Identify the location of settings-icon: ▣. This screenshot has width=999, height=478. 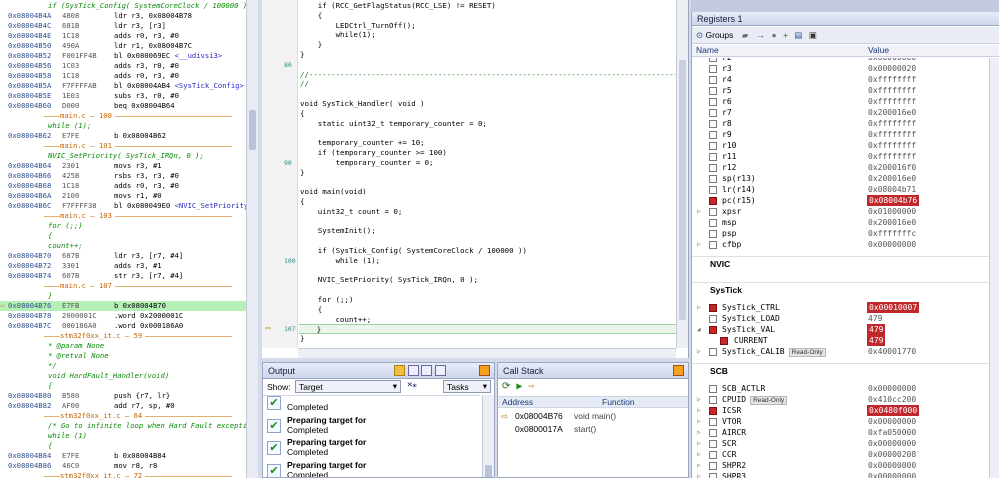
(813, 35).